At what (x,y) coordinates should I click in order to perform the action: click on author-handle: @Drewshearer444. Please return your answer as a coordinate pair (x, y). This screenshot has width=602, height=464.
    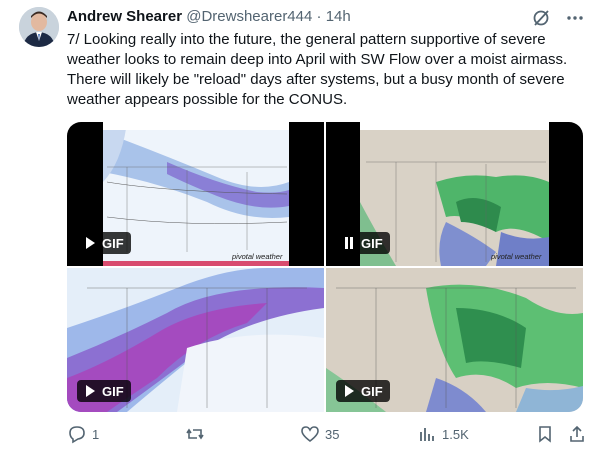
    Looking at the image, I should click on (249, 16).